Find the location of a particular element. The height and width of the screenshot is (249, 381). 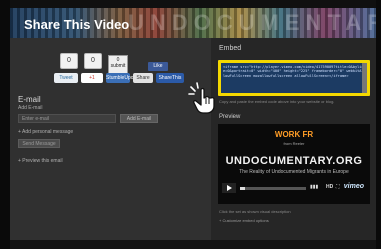

add-email-label: Add E-mail is located at coordinates (30, 108).